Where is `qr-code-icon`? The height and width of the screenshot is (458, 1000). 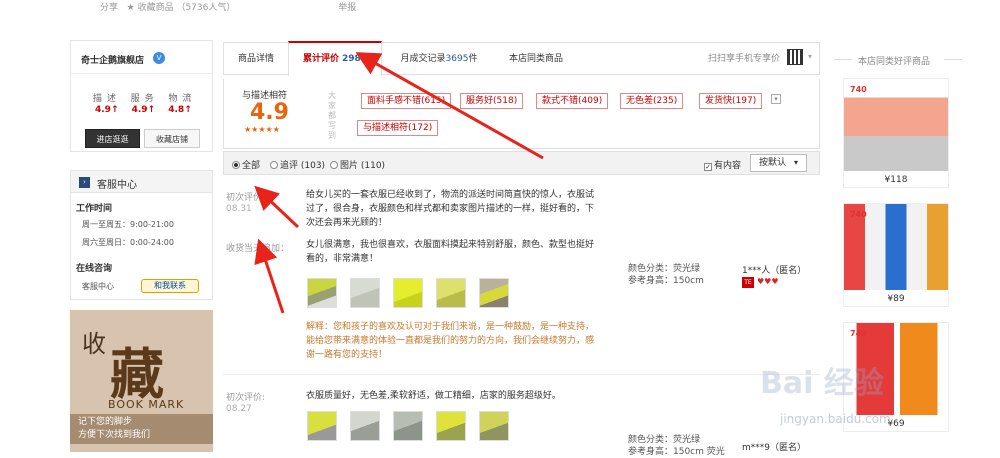
qr-code-icon is located at coordinates (795, 57).